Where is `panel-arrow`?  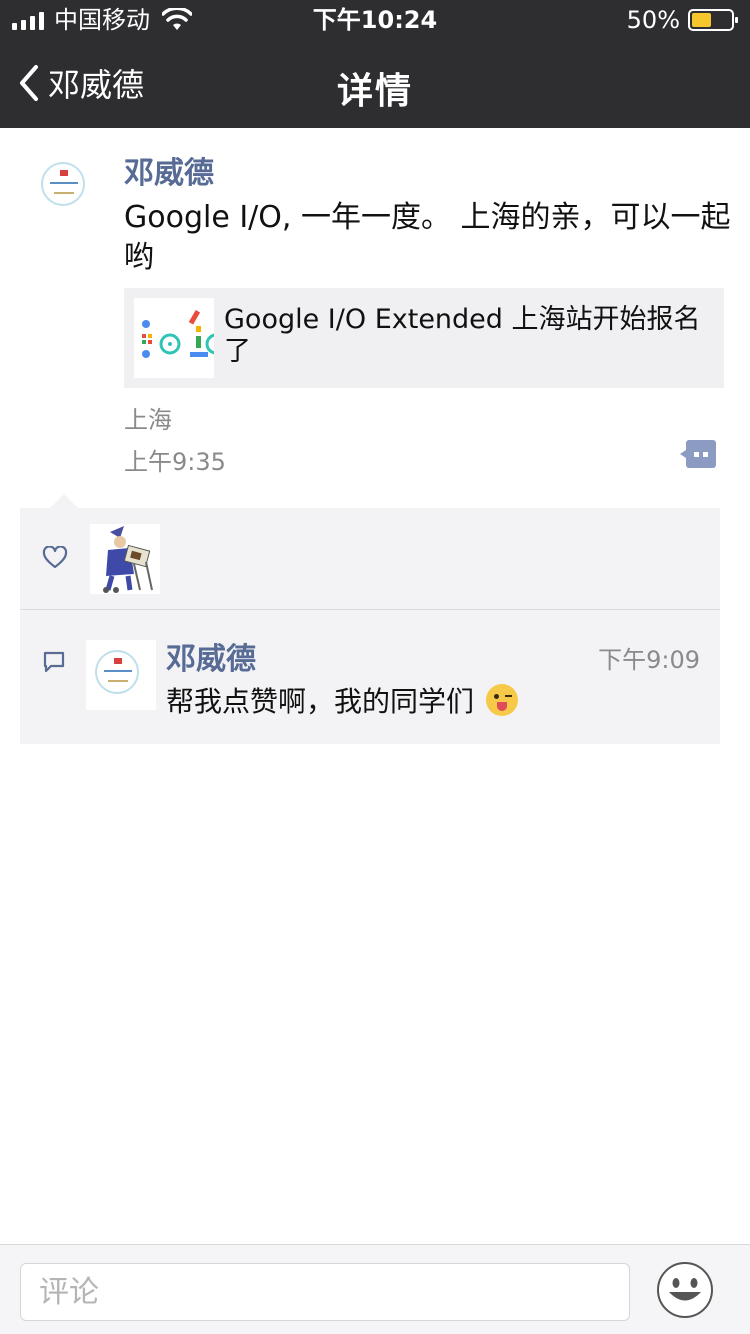 panel-arrow is located at coordinates (64, 501).